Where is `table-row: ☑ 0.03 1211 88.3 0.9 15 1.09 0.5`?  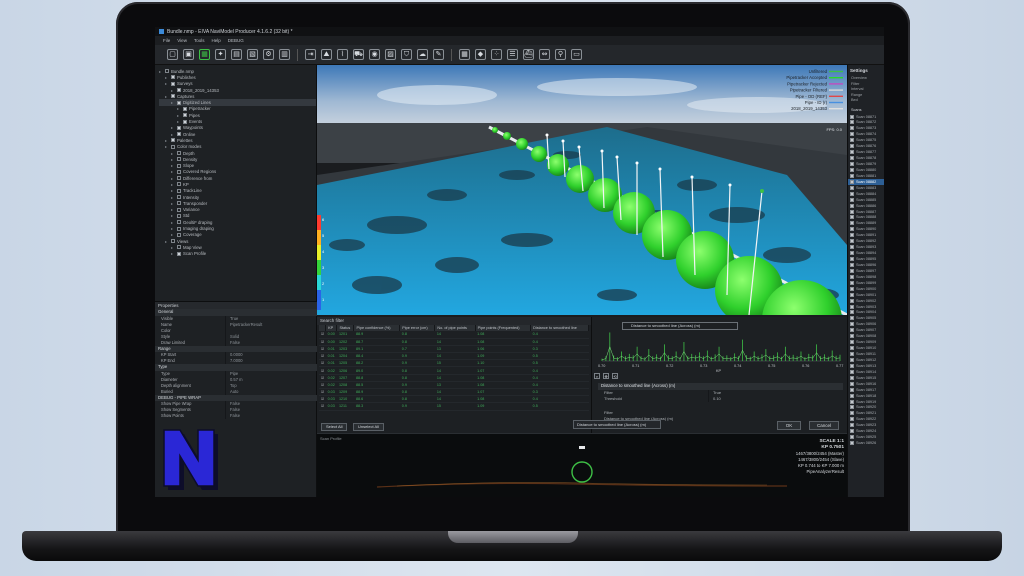
table-row: ☑ 0.03 1211 88.3 0.9 15 1.09 0.5 is located at coordinates (454, 406).